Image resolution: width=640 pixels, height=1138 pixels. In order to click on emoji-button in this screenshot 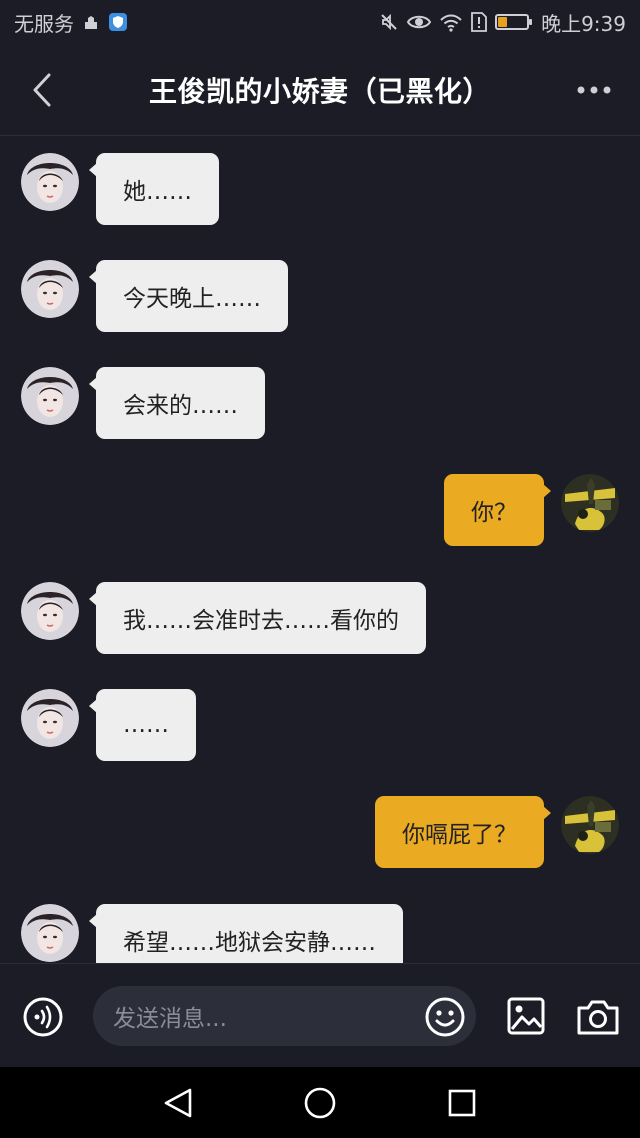, I will do `click(445, 1017)`.